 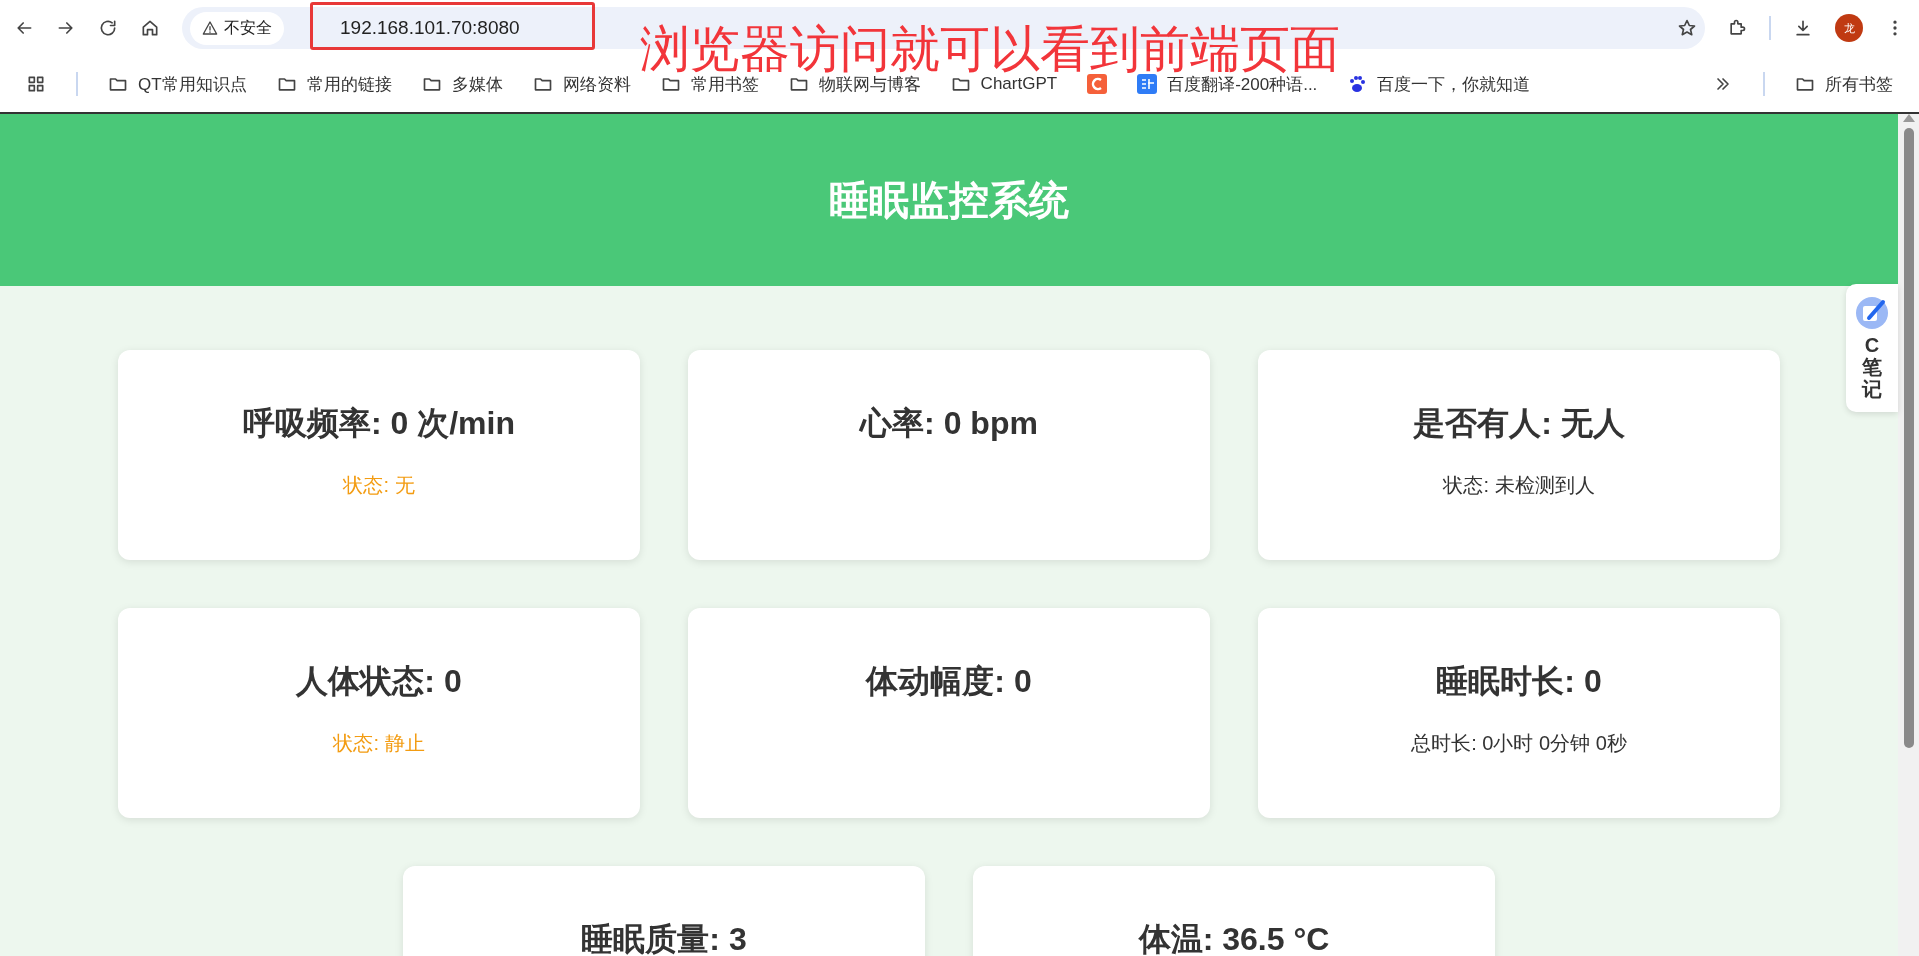 What do you see at coordinates (1872, 313) in the screenshot?
I see `quill-note-icon` at bounding box center [1872, 313].